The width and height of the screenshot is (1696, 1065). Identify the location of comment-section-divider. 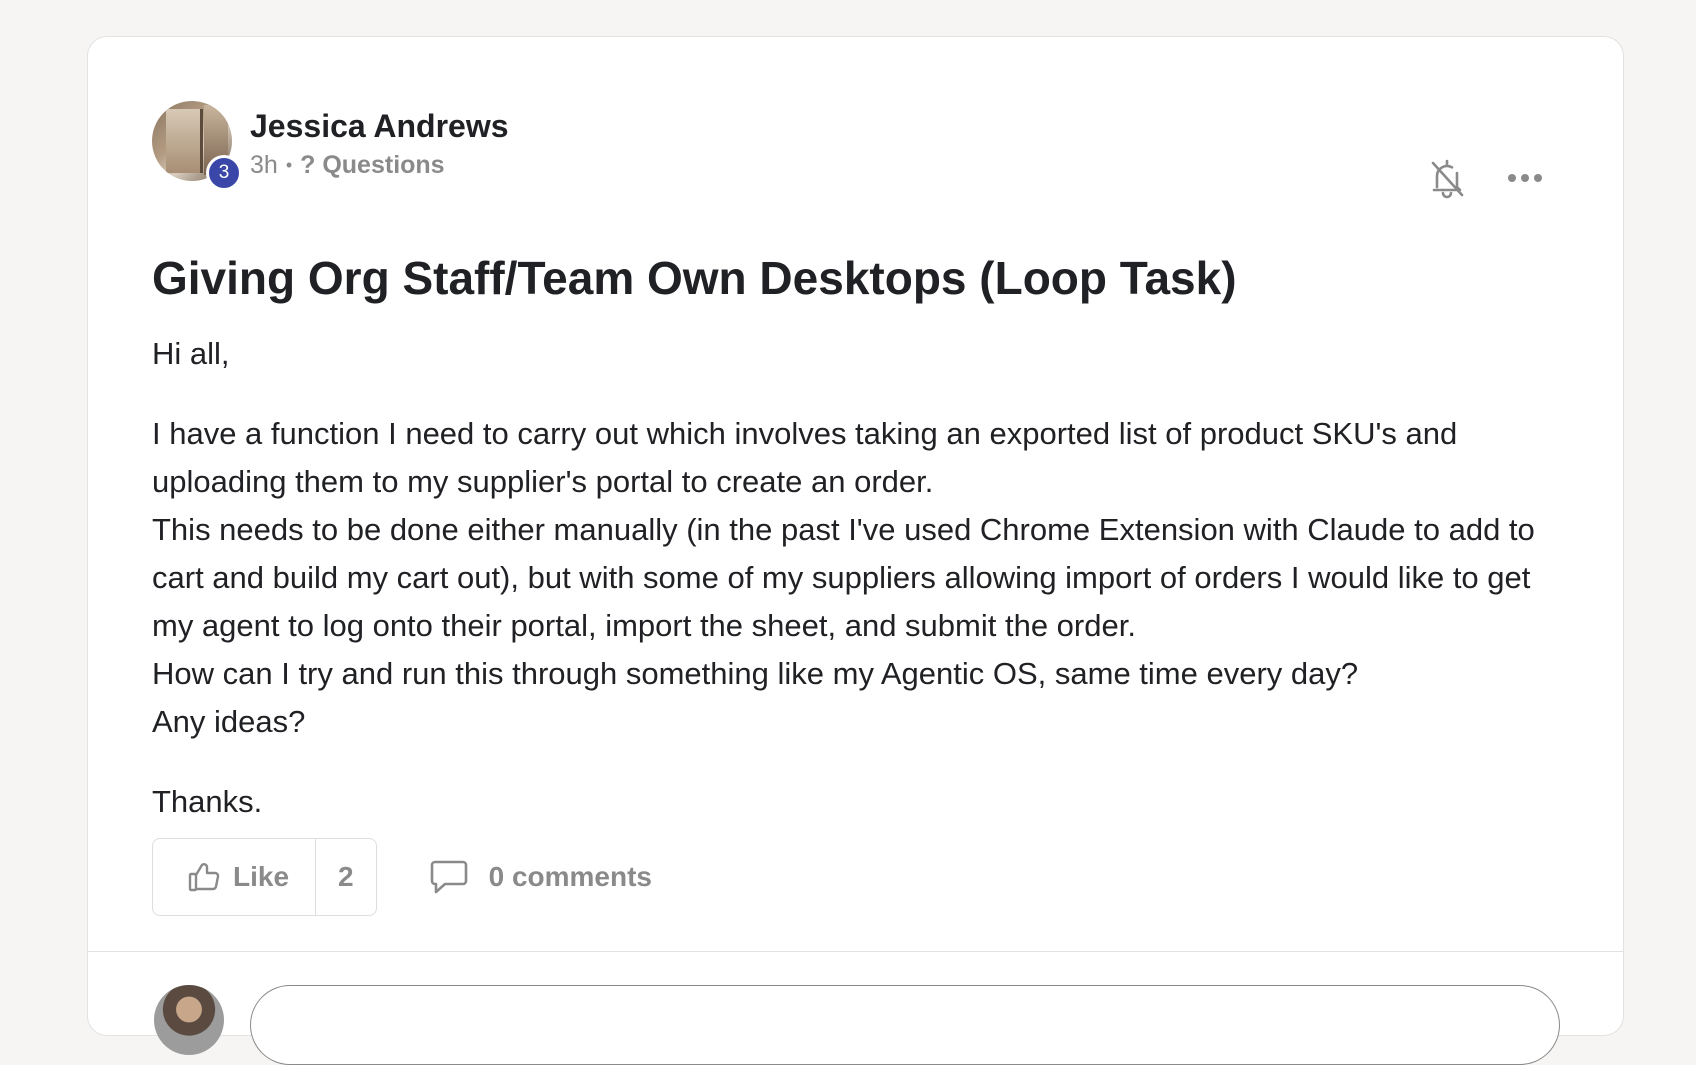
(855, 951).